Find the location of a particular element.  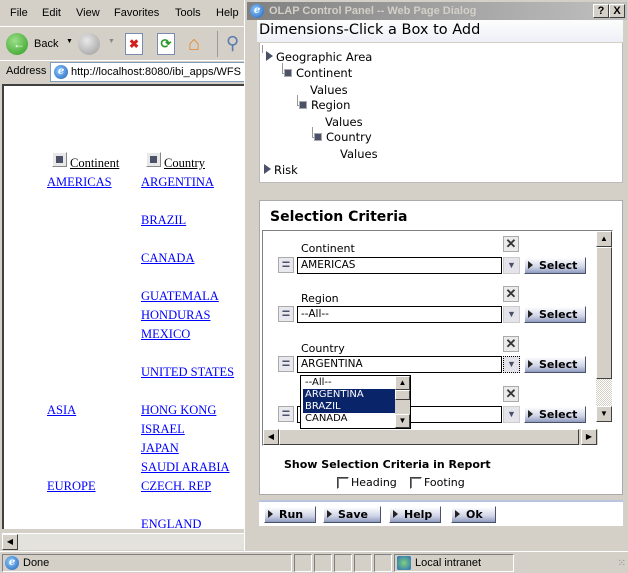

address-input: e http://localhost:8080/ibi_apps/WFS is located at coordinates (155, 72).